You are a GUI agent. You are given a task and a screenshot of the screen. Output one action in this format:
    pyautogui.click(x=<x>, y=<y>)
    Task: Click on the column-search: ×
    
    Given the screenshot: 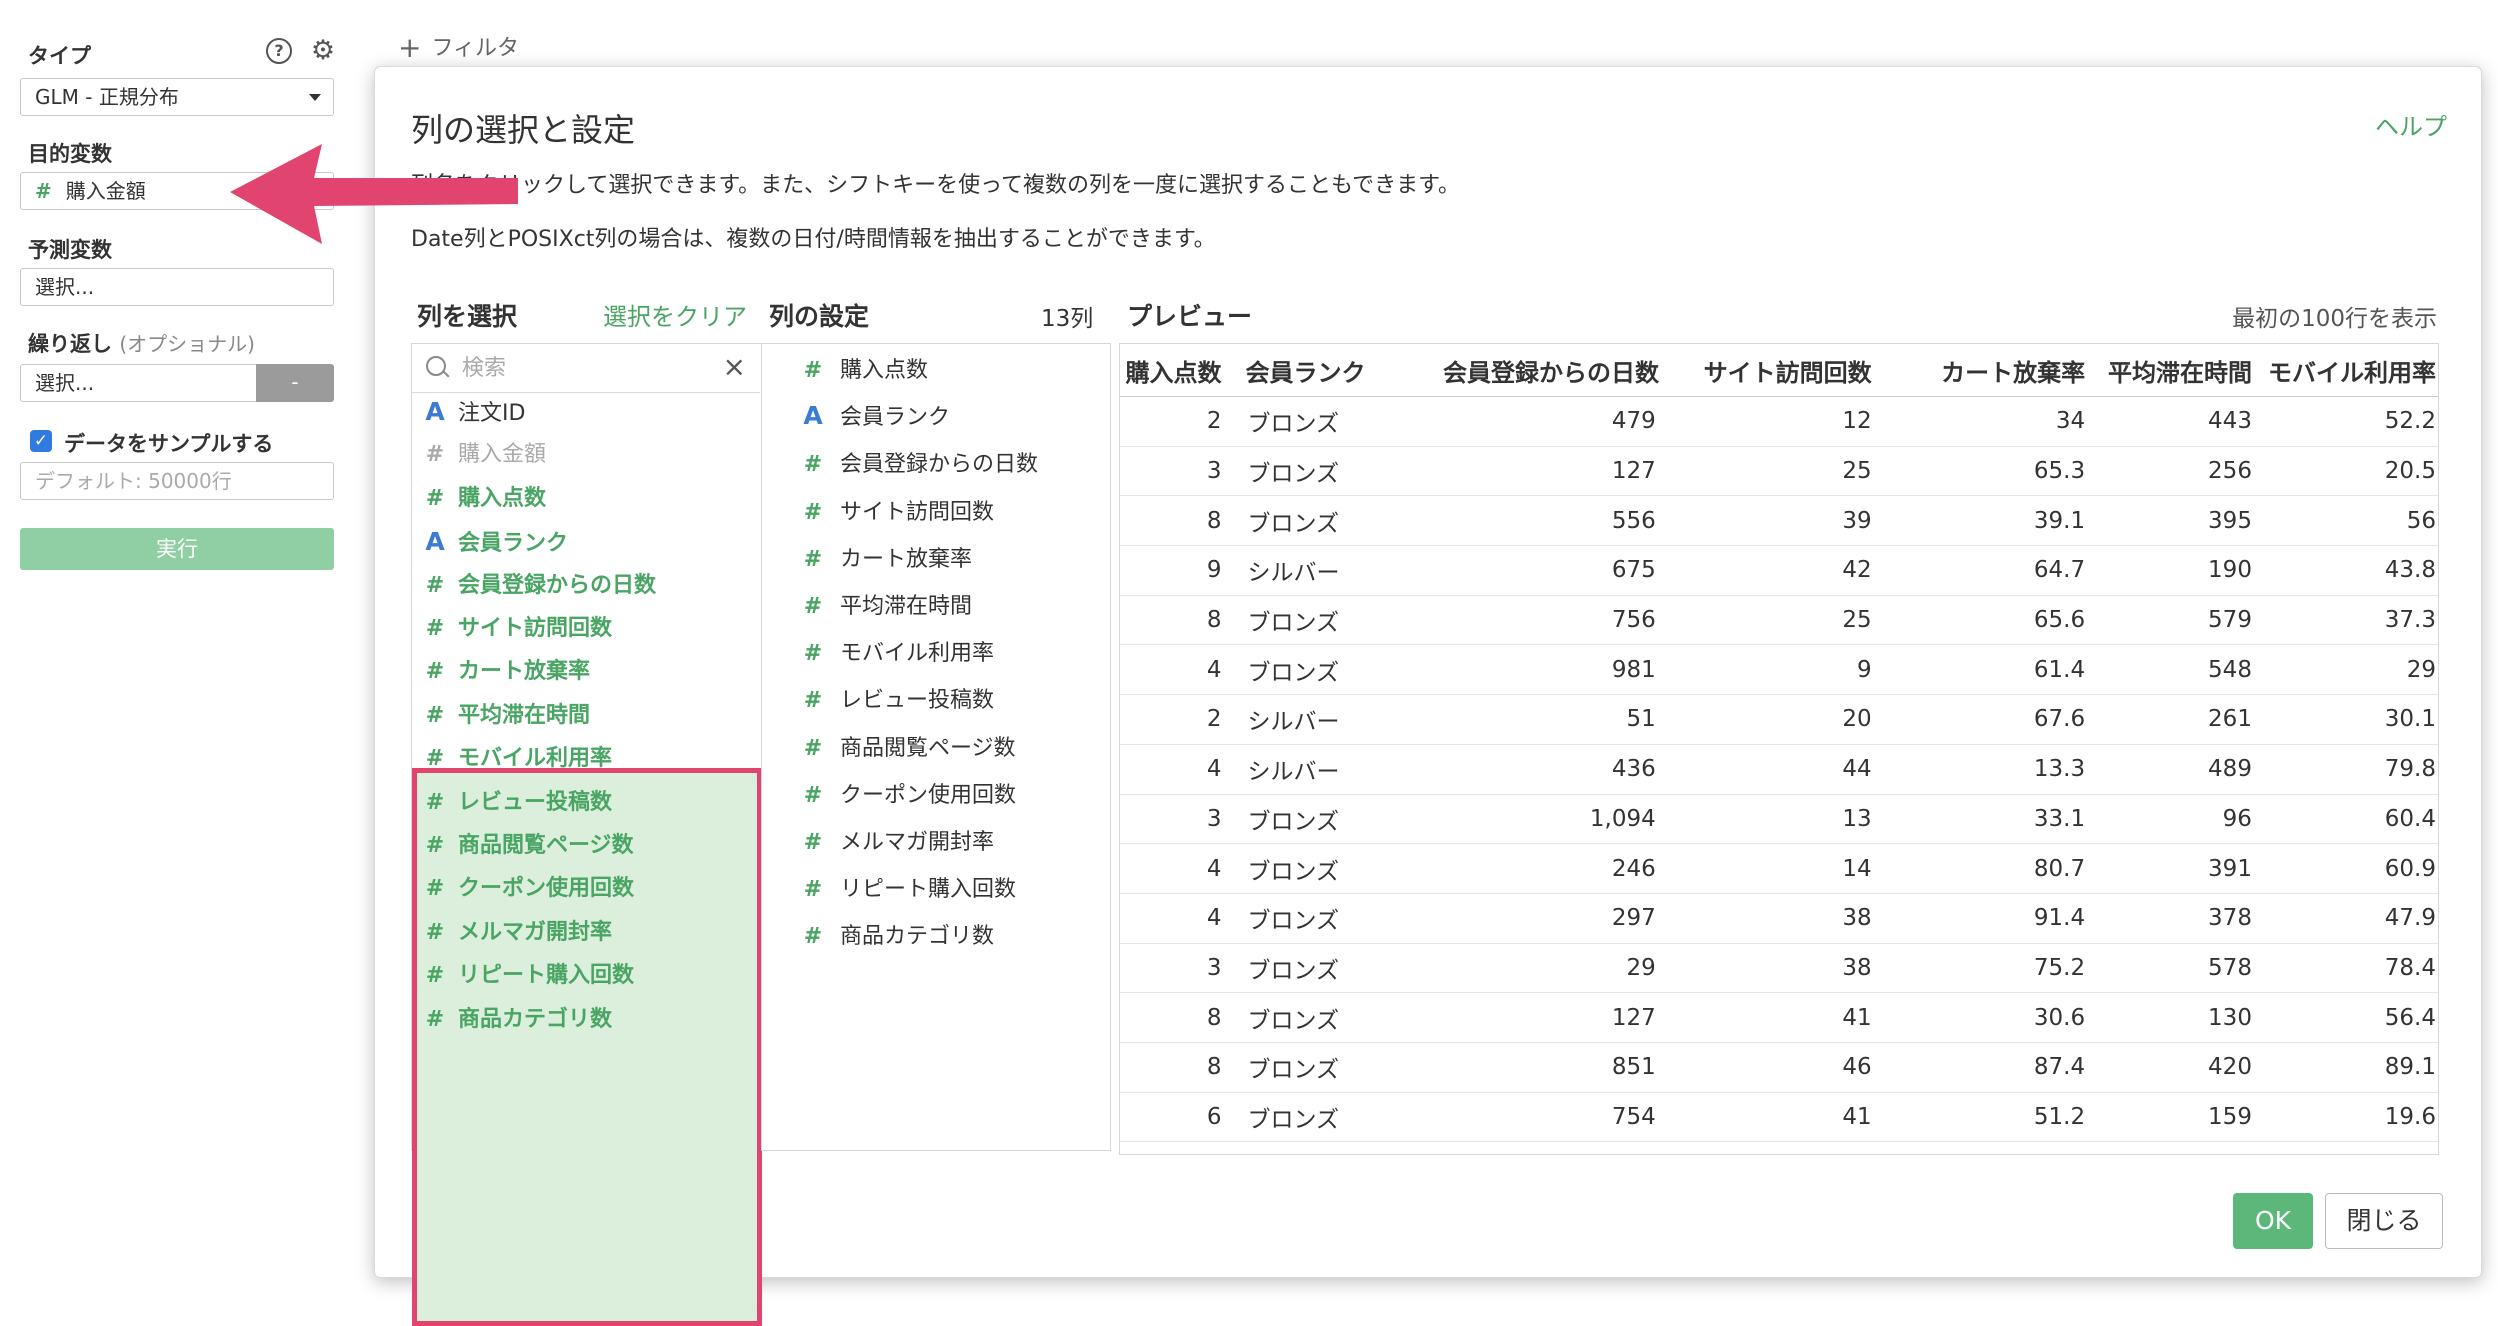 What is the action you would take?
    pyautogui.click(x=586, y=368)
    